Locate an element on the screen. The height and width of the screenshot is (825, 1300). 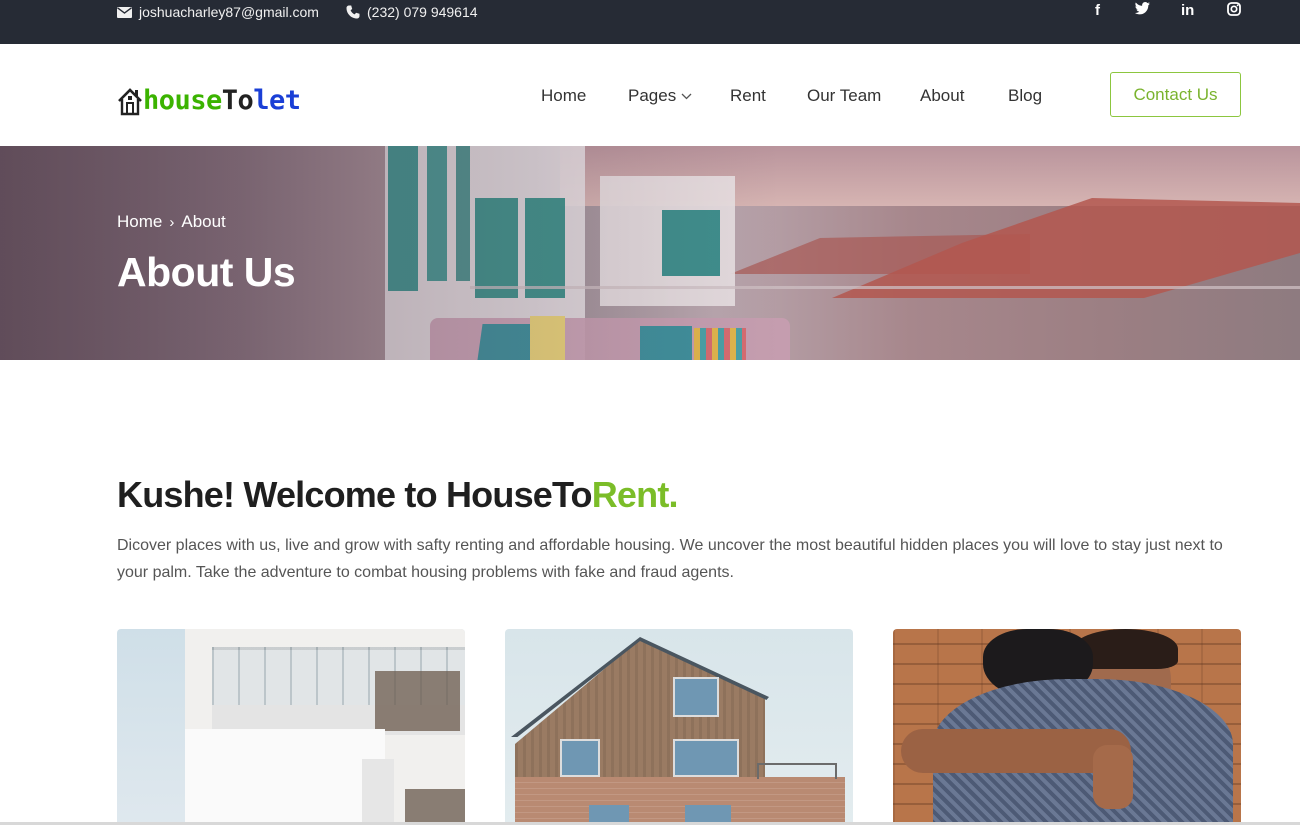
phone-text: (232) 079 949614 is located at coordinates (422, 12).